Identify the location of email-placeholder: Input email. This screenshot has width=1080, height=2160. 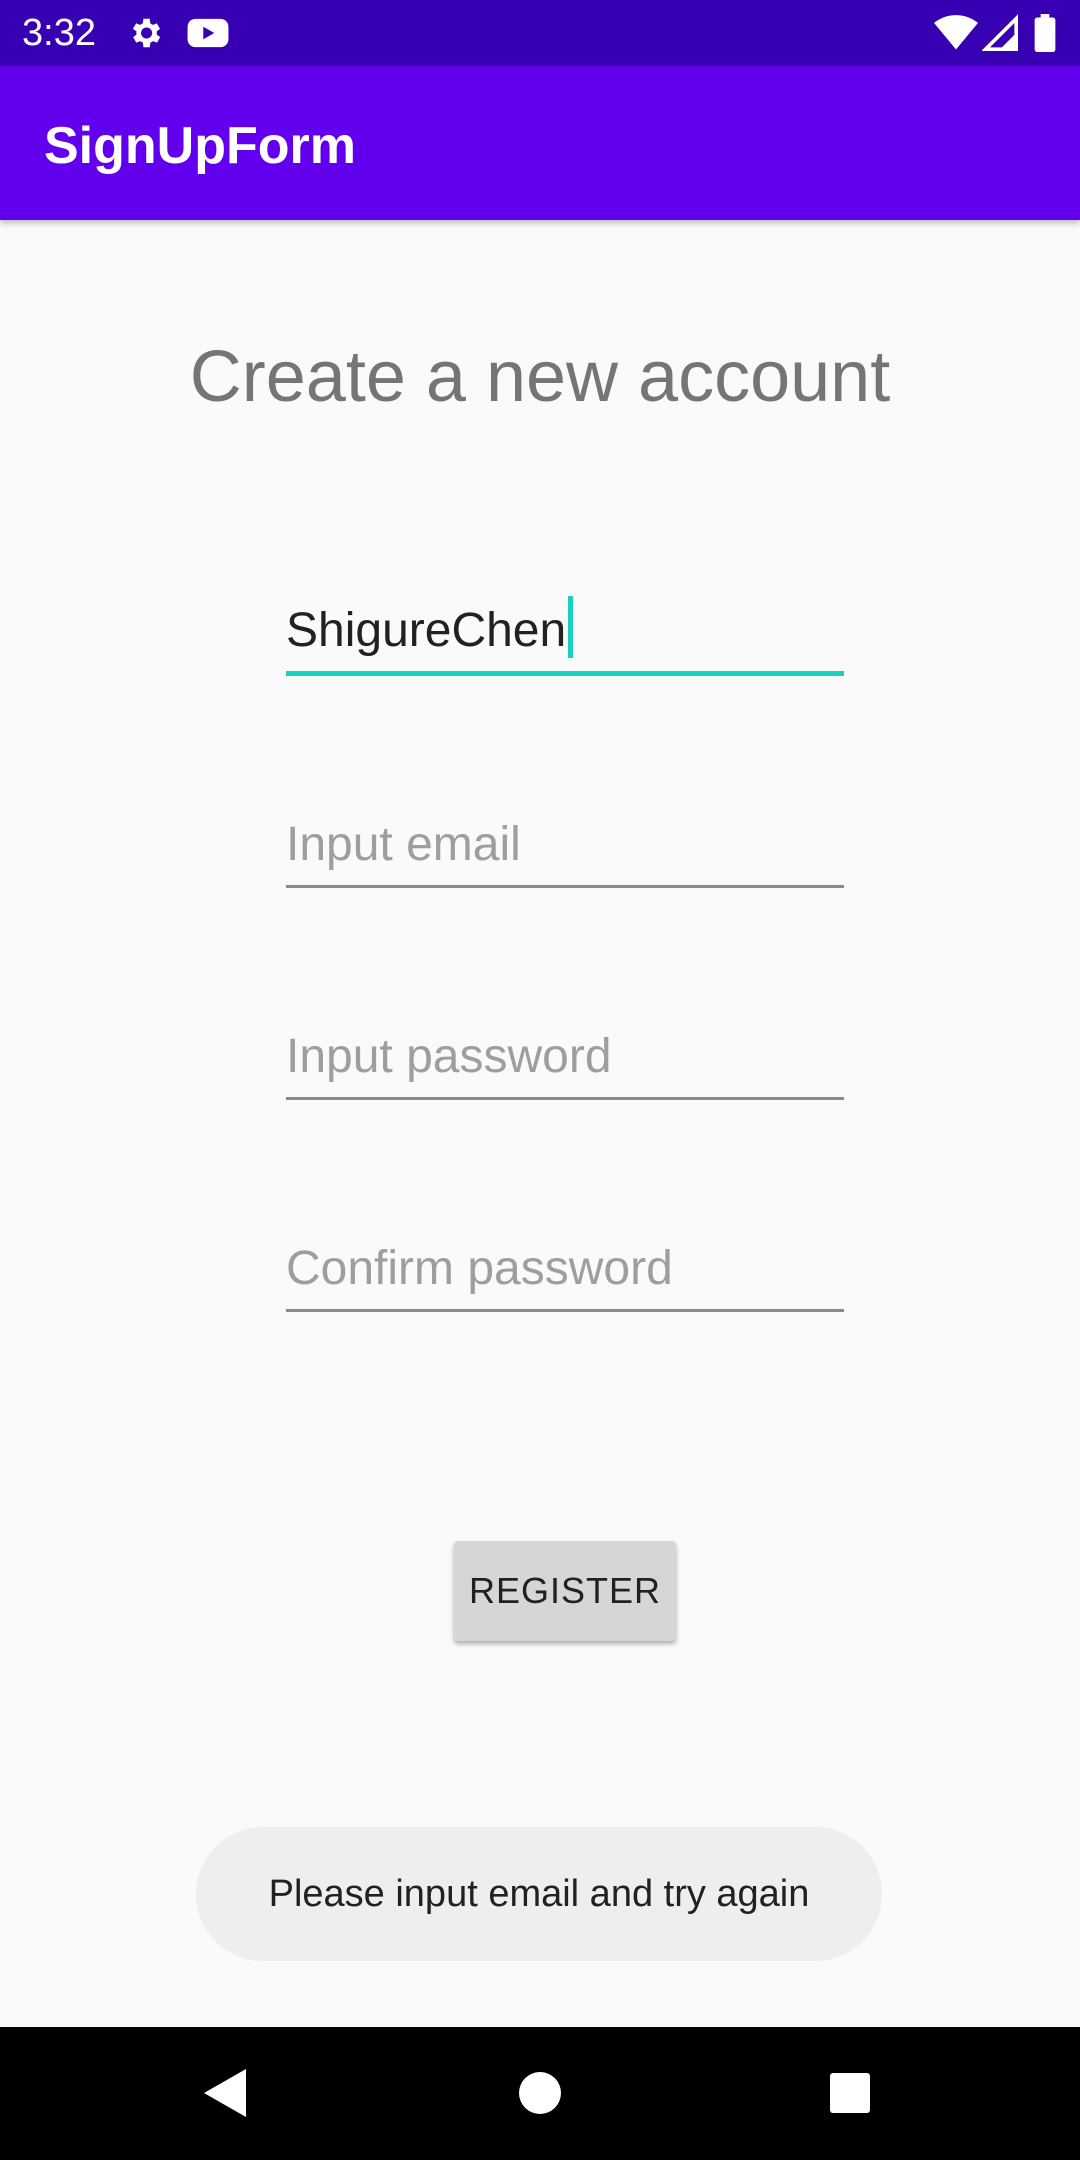
(403, 844).